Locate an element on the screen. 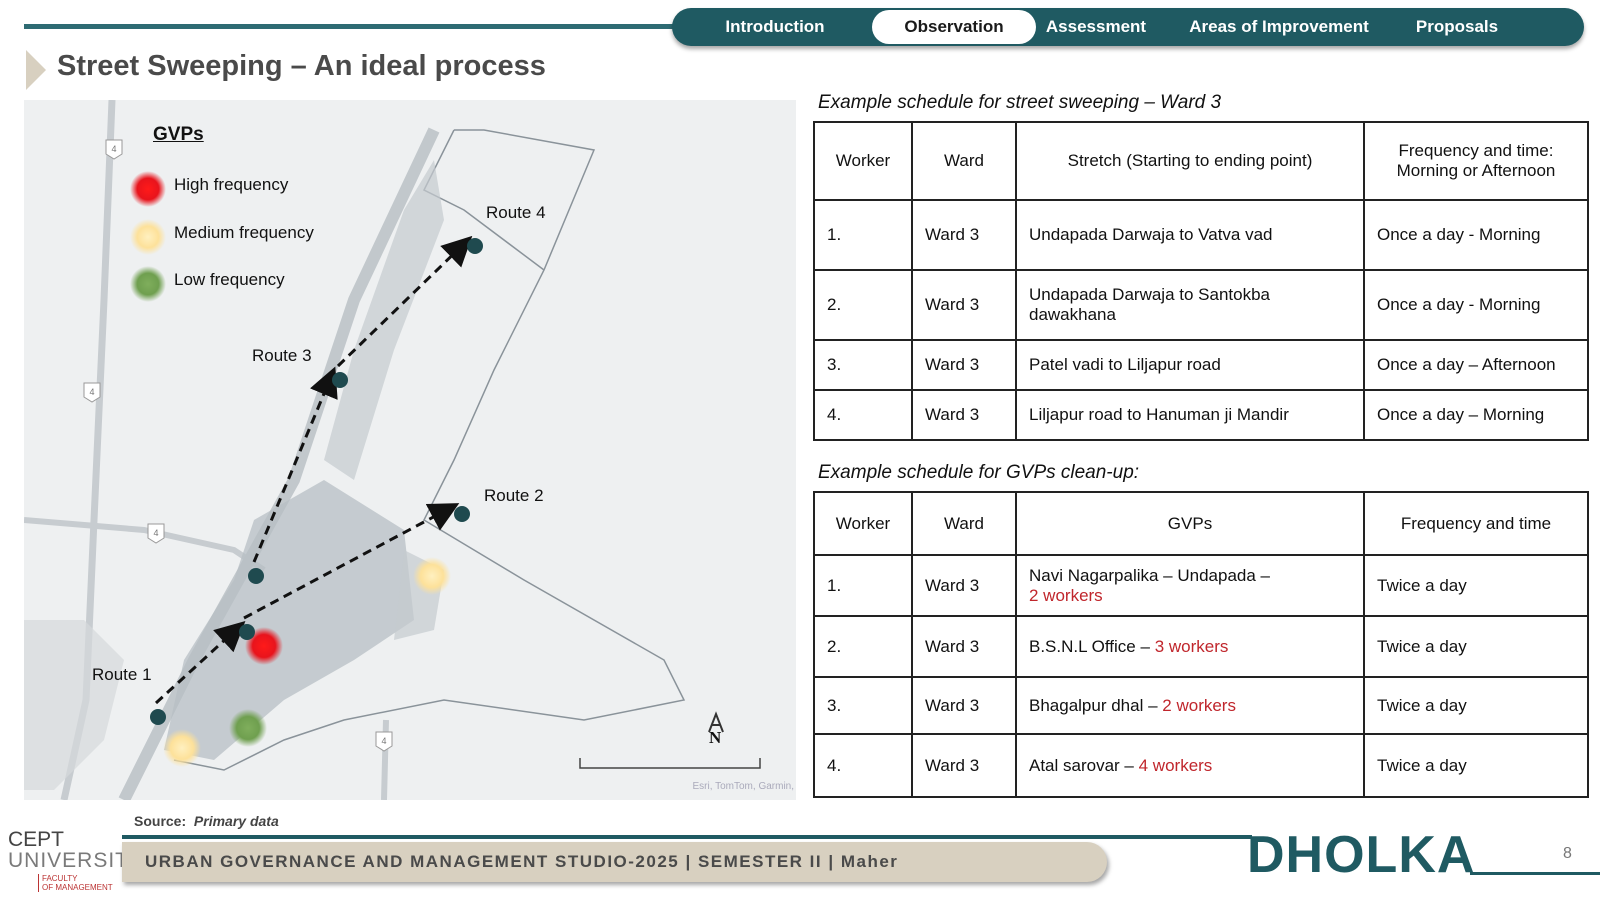  legend-high-dot is located at coordinates (148, 189).